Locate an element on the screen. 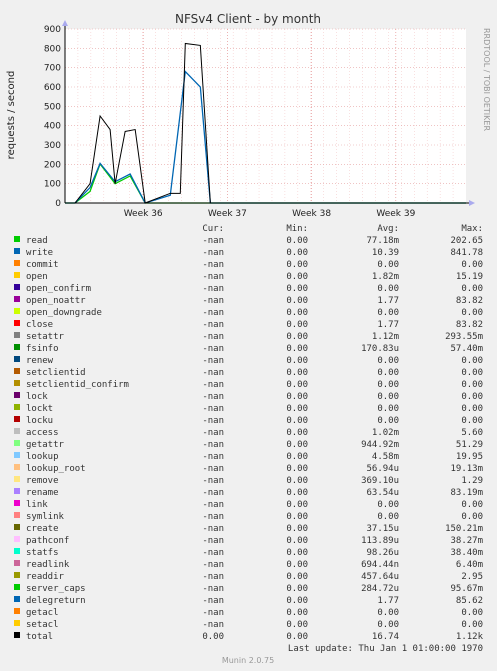  x-tick-label: Week 37 is located at coordinates (227, 214).